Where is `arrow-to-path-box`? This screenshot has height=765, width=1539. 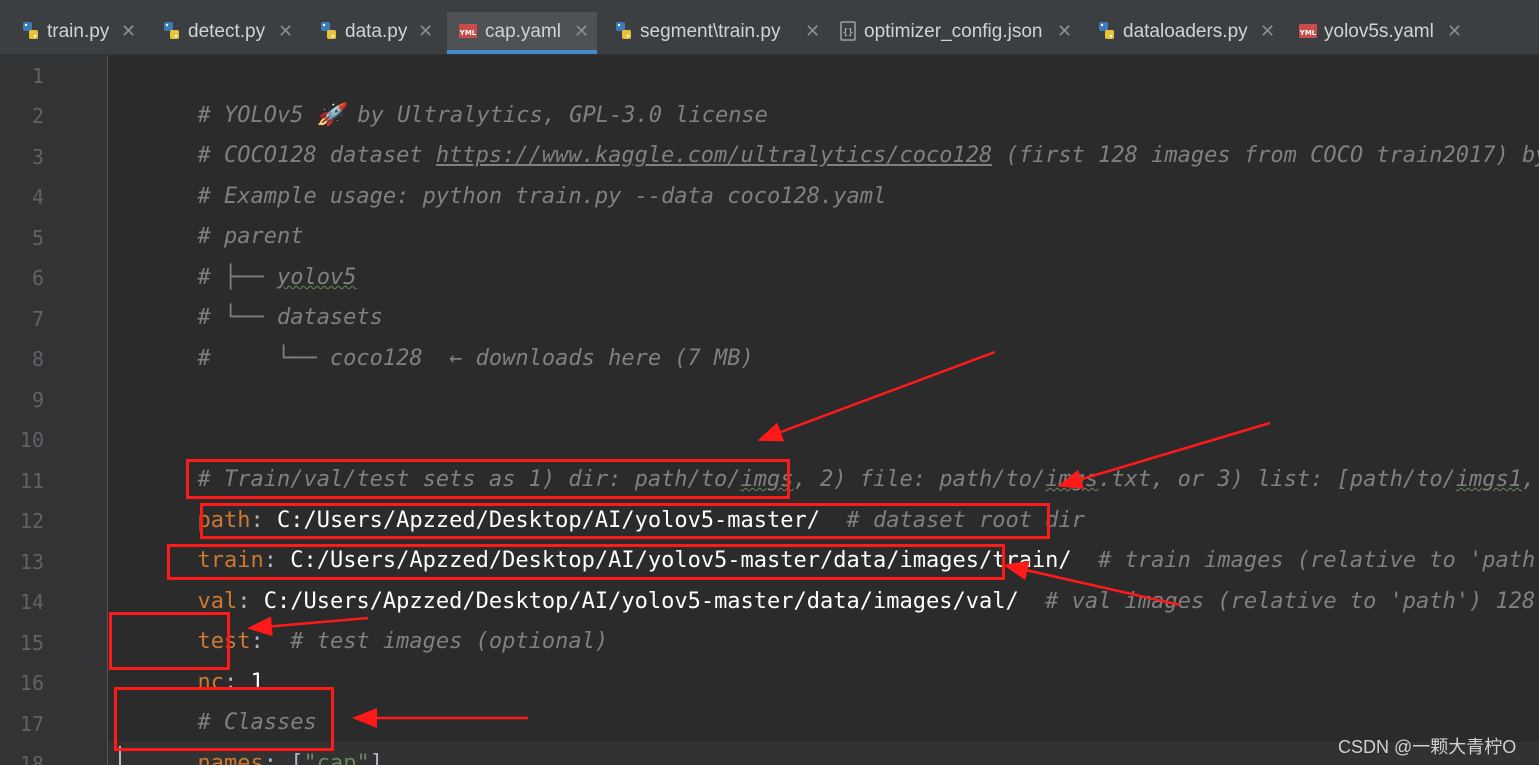 arrow-to-path-box is located at coordinates (1164, 455).